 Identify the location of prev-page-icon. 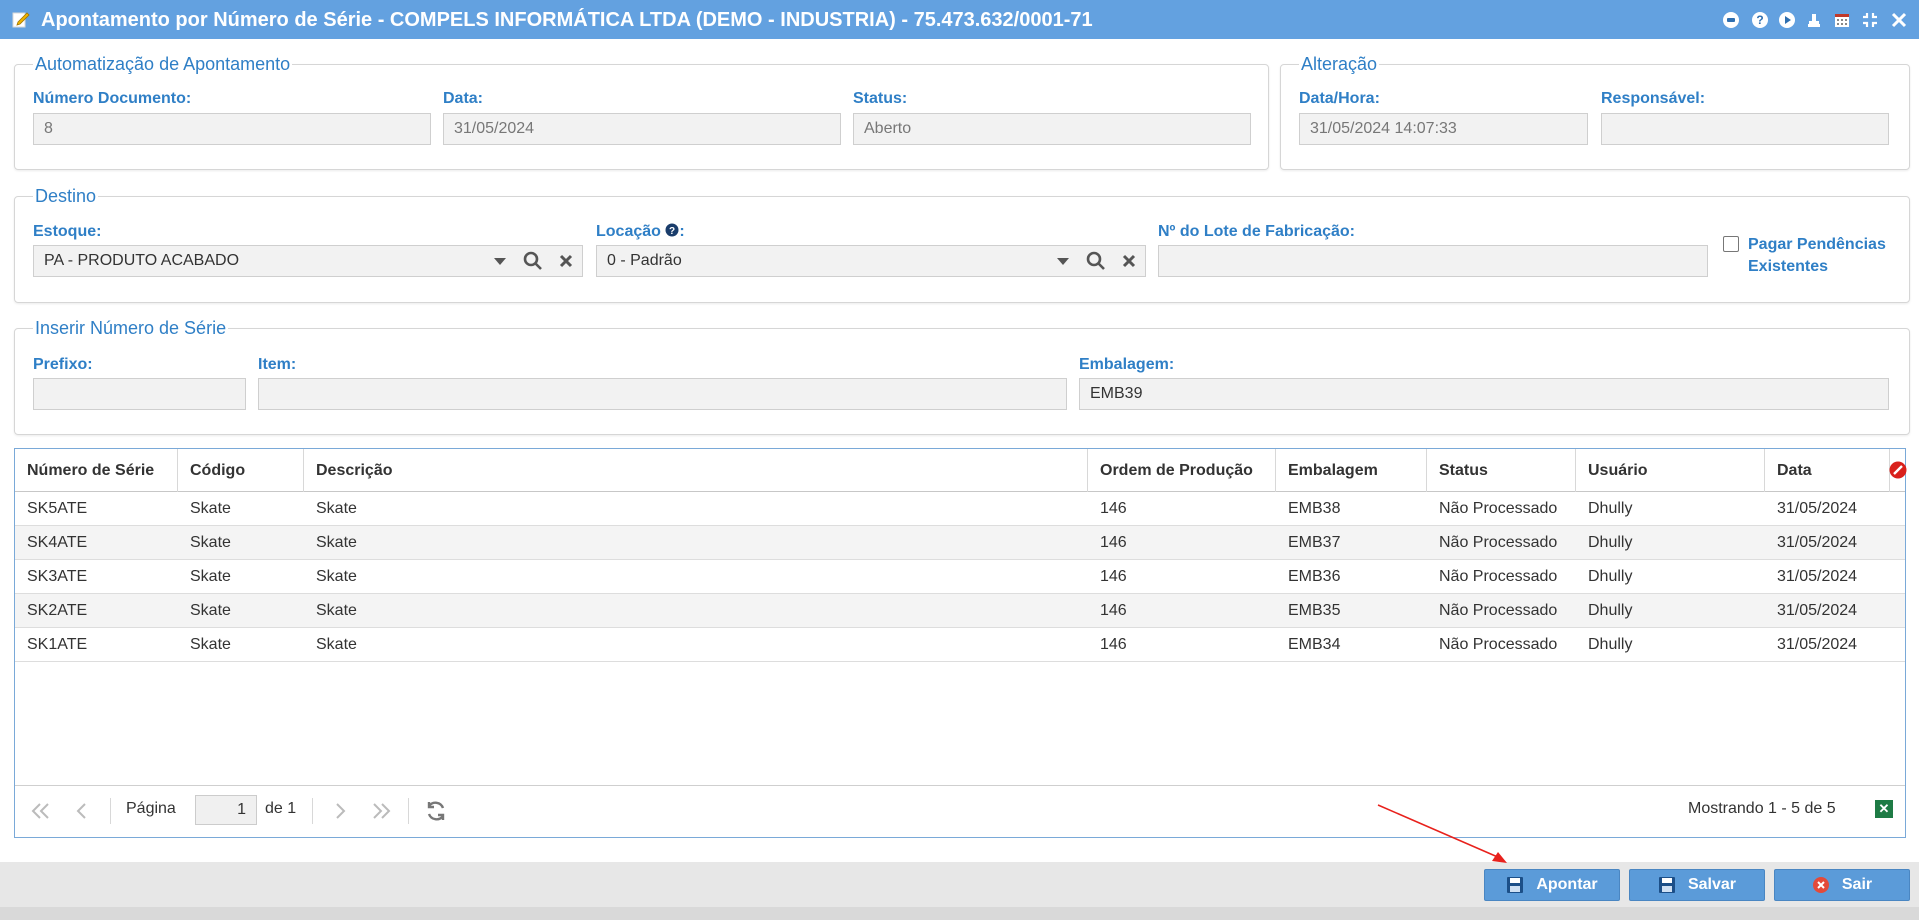
(82, 813).